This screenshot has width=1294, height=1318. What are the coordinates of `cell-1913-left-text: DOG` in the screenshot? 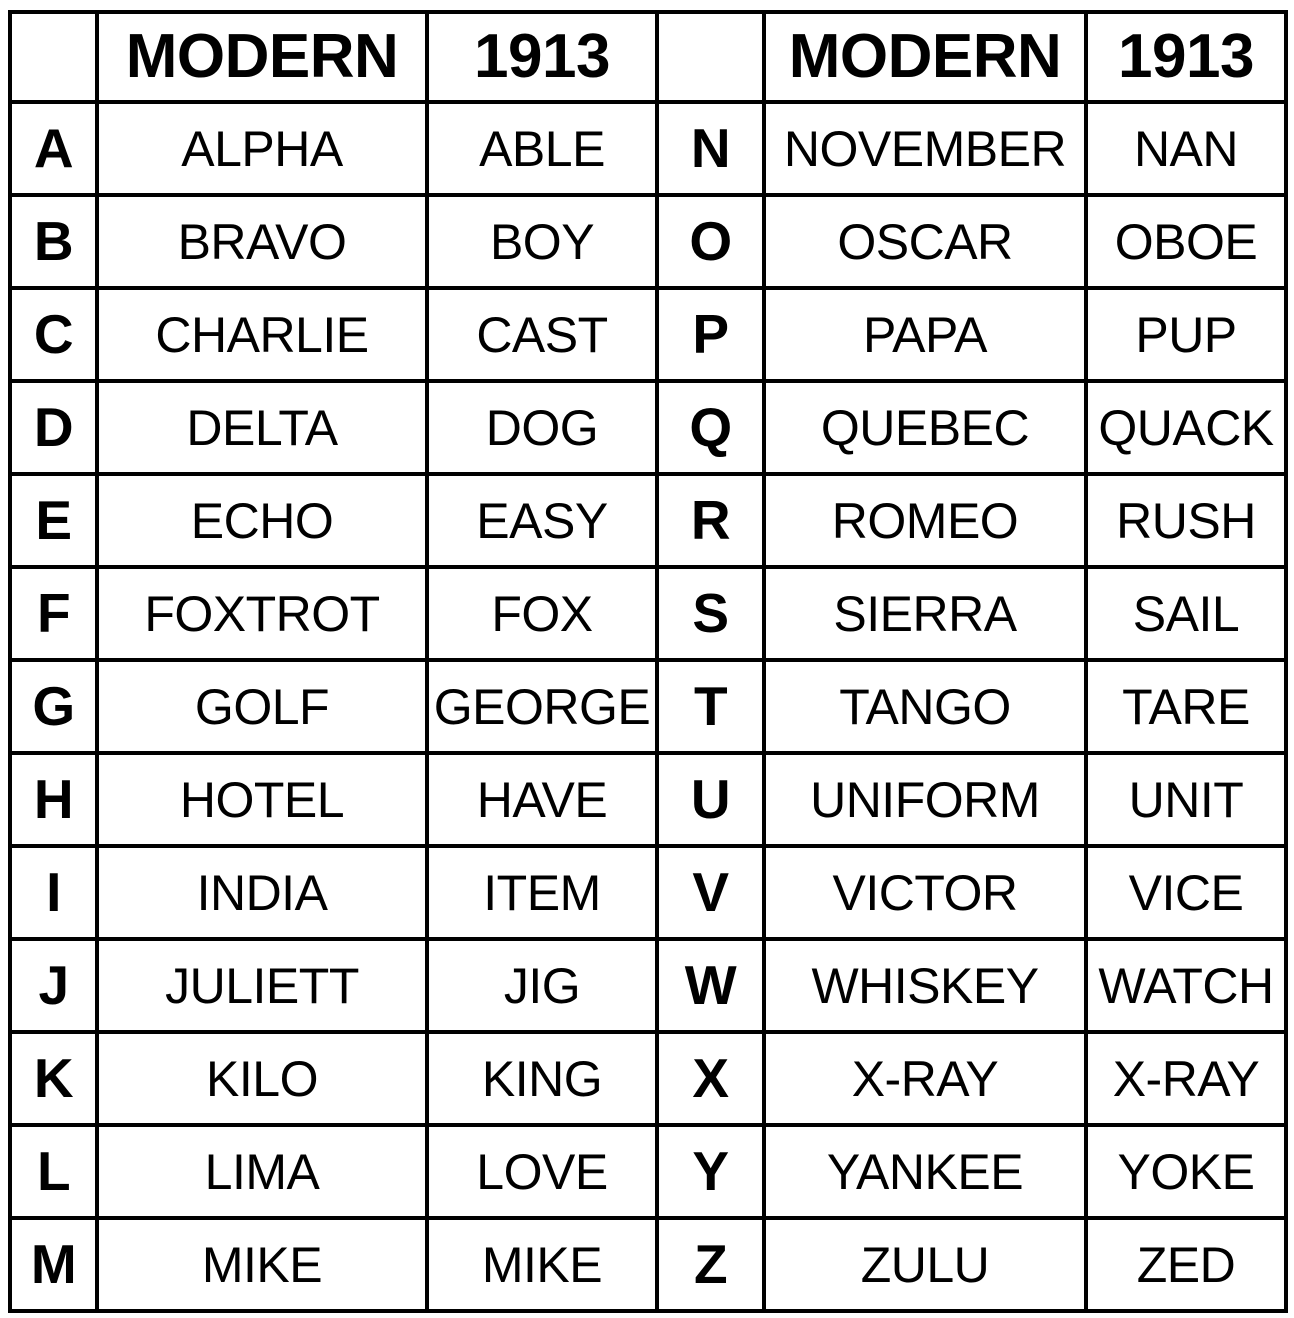 It's located at (542, 427).